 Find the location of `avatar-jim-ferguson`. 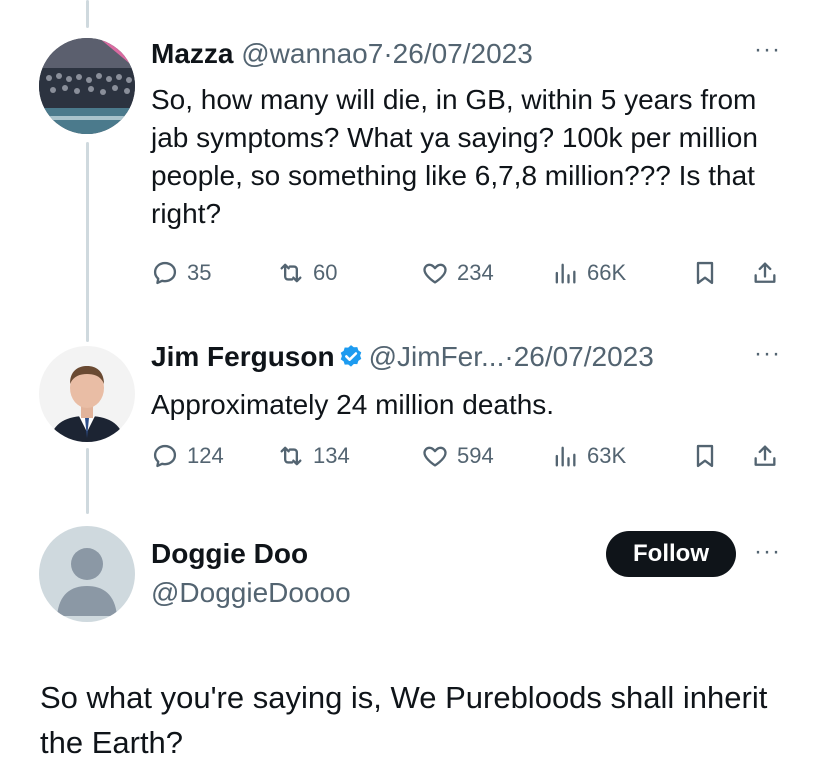

avatar-jim-ferguson is located at coordinates (87, 394).